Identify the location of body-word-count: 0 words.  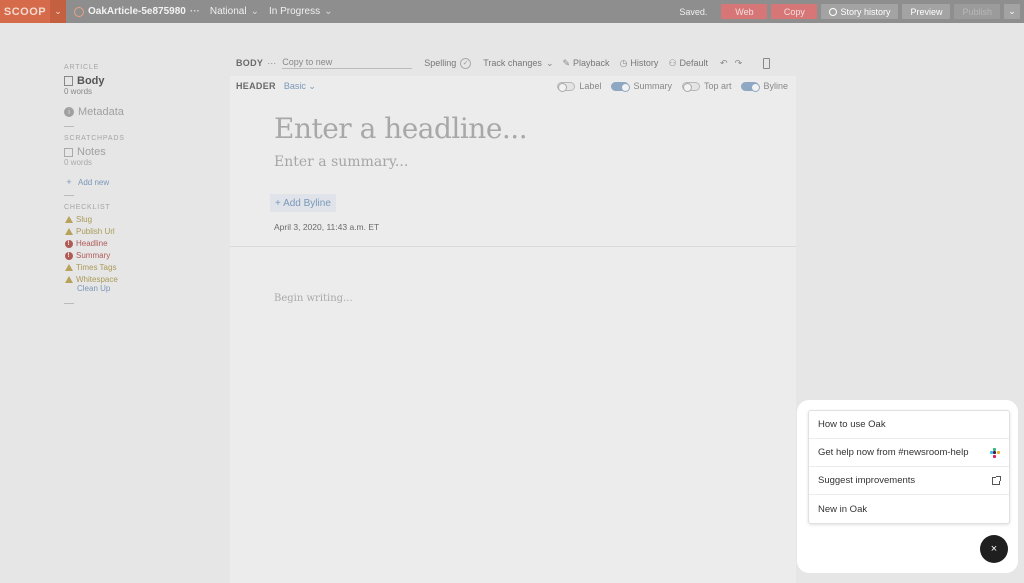
(78, 91).